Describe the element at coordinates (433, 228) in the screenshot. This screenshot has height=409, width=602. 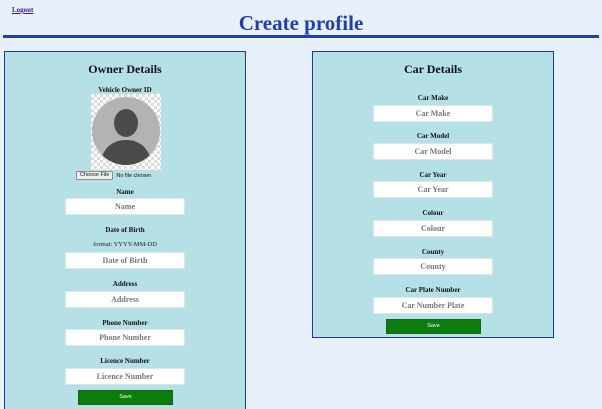
I see `colour-input` at that location.